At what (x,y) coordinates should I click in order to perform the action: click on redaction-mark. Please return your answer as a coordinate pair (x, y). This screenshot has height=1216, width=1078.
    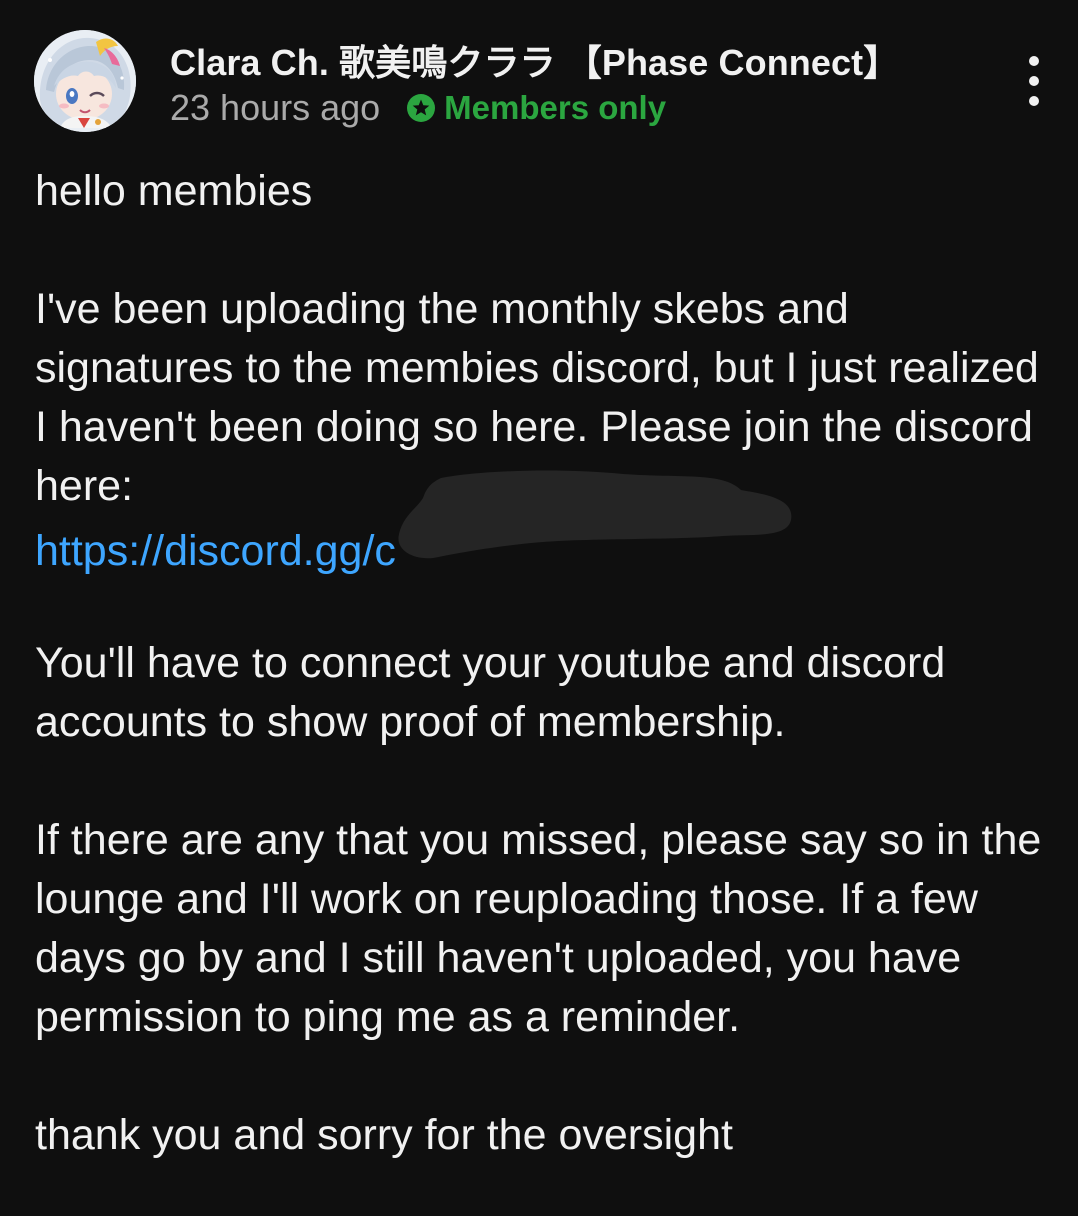
    Looking at the image, I should click on (595, 514).